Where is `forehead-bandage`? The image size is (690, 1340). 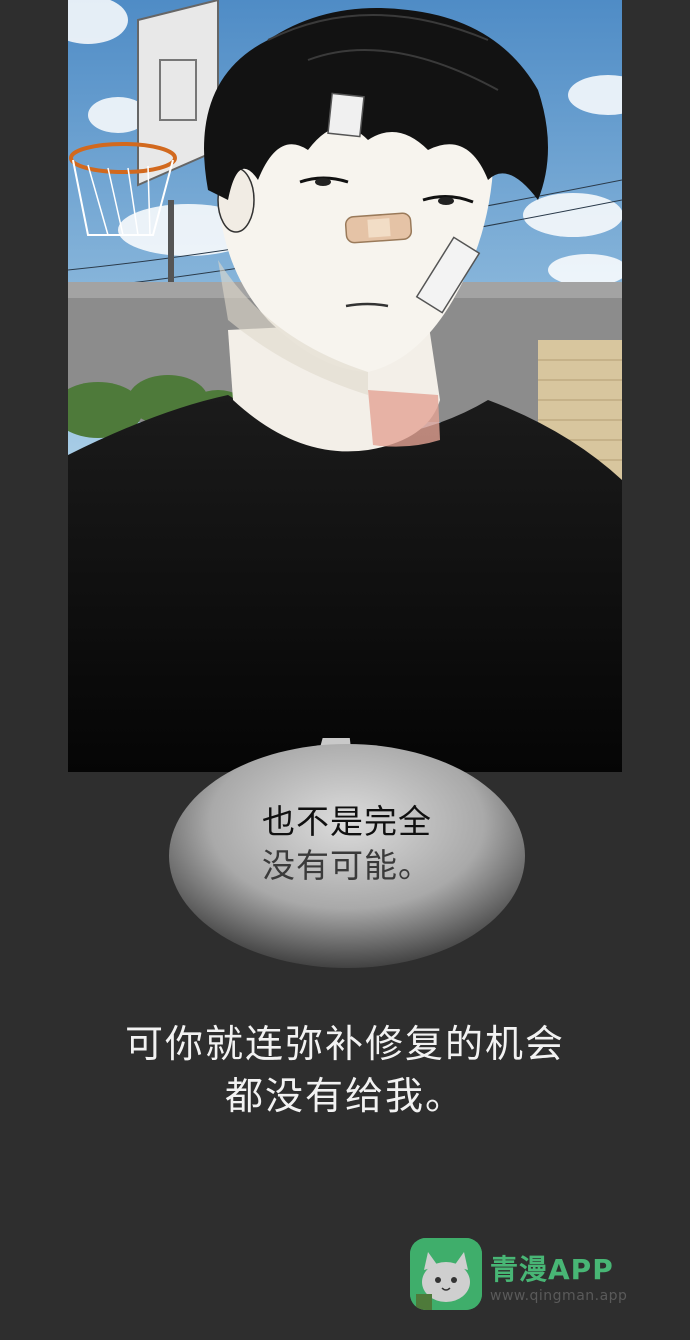 forehead-bandage is located at coordinates (346, 115).